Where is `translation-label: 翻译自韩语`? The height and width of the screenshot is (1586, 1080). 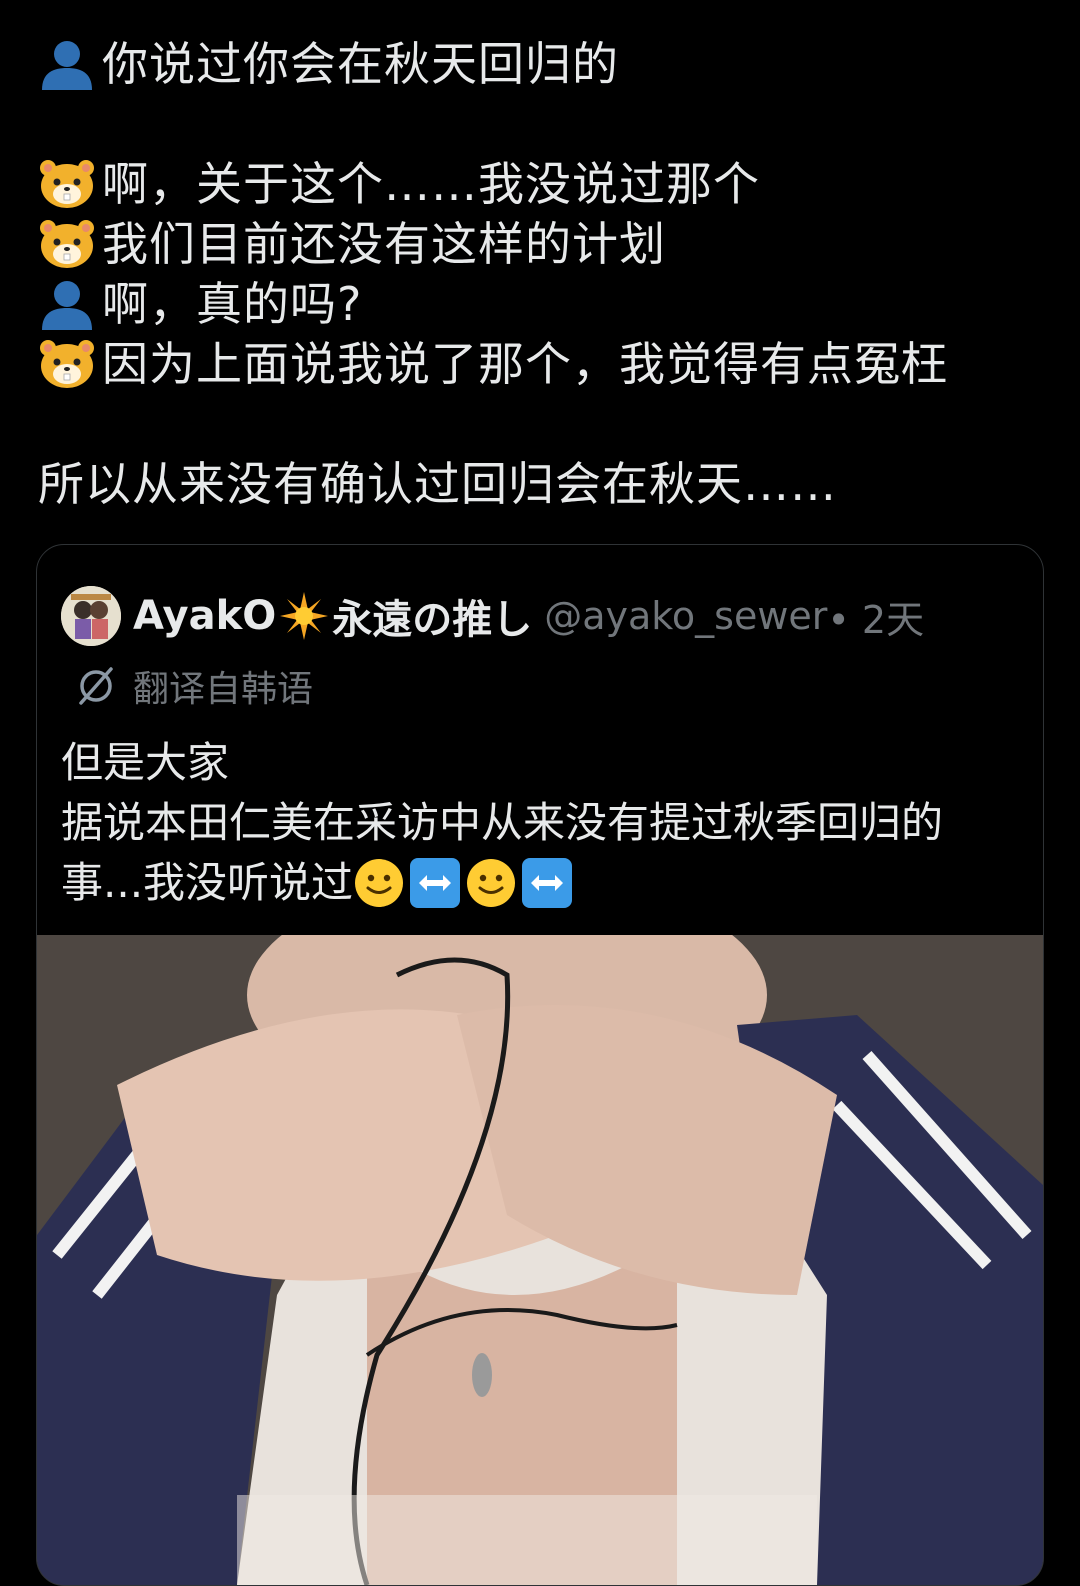
translation-label: 翻译自韩语 is located at coordinates (223, 689).